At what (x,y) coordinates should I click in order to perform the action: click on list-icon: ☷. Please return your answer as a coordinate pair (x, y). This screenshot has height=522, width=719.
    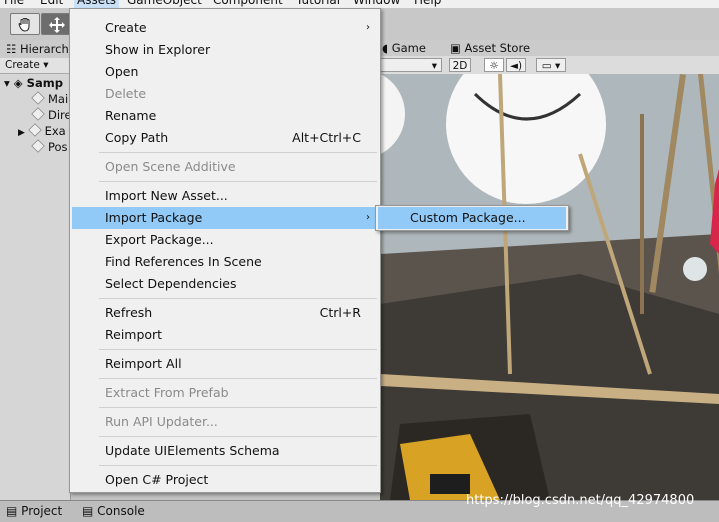
    Looking at the image, I should click on (11, 49).